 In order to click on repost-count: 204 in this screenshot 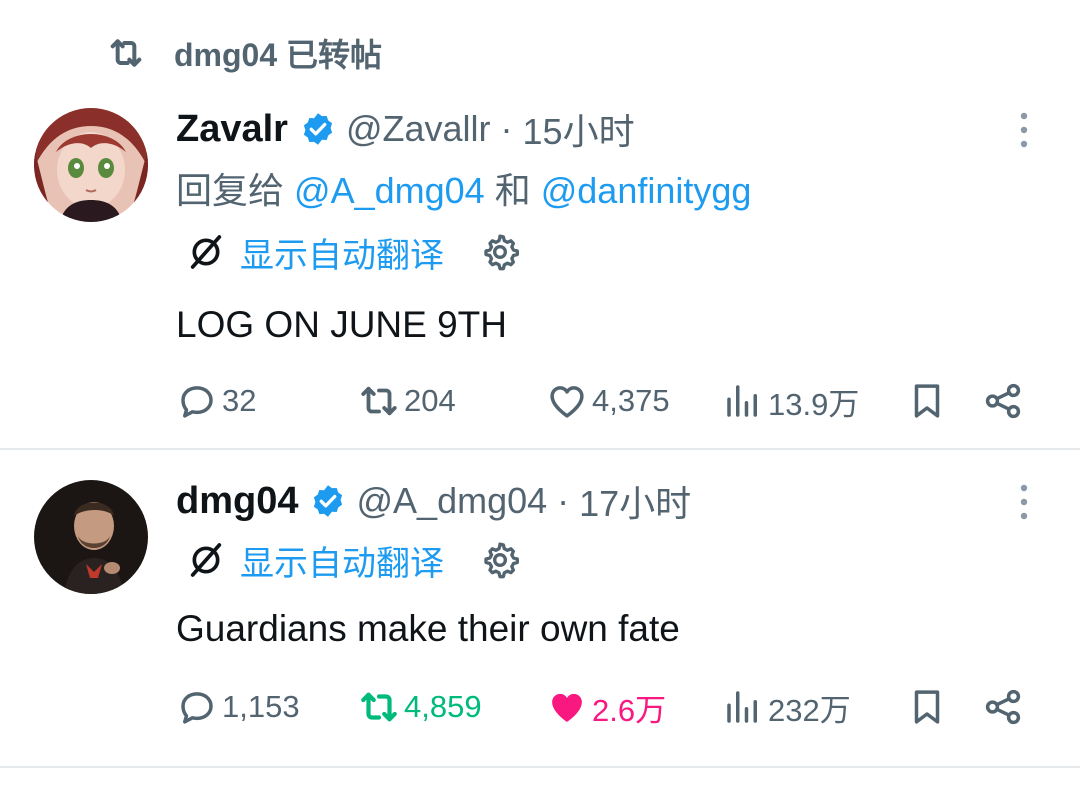, I will do `click(430, 400)`.